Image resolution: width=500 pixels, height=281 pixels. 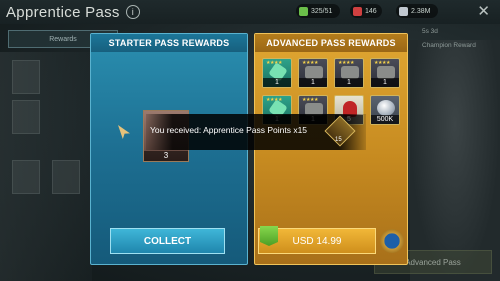 What do you see at coordinates (229, 130) in the screenshot?
I see `toast-message: You received: Apprentice Pass Points x15` at bounding box center [229, 130].